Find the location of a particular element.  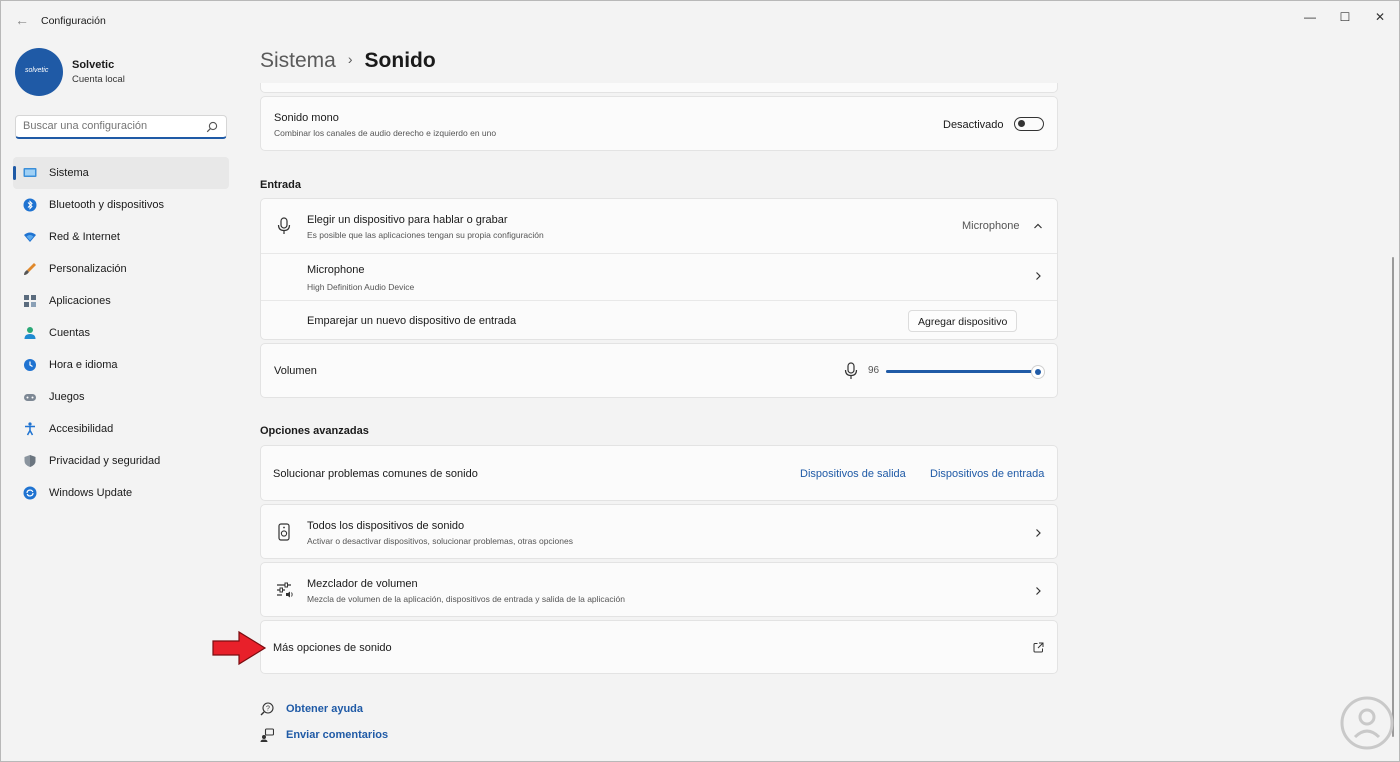

section-heading-entrada: Entrada is located at coordinates (280, 185).